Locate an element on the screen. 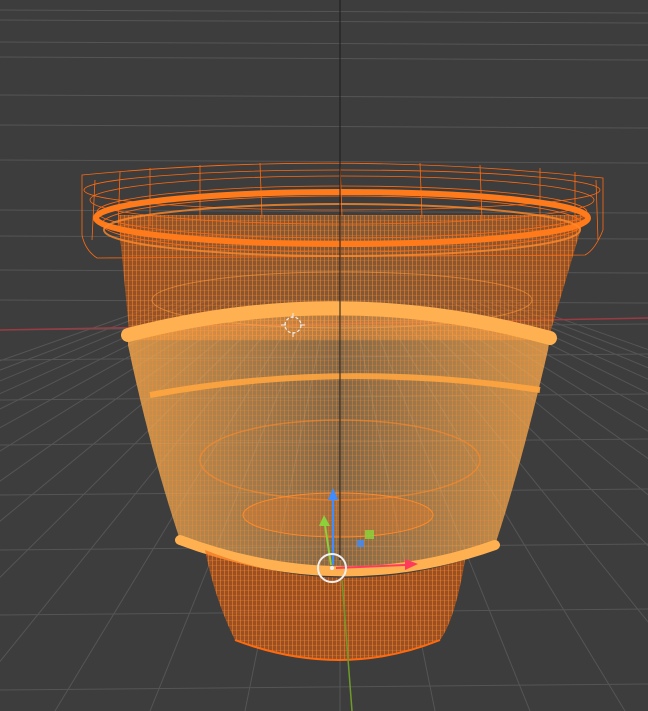 The width and height of the screenshot is (648, 711). gizmo-pivot-dot is located at coordinates (332, 568).